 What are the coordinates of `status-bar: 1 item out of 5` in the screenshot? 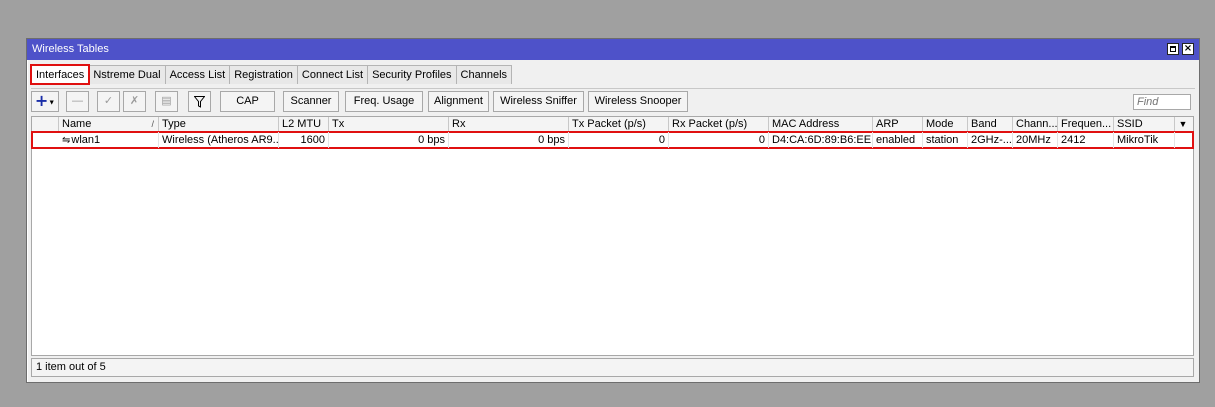 It's located at (612, 367).